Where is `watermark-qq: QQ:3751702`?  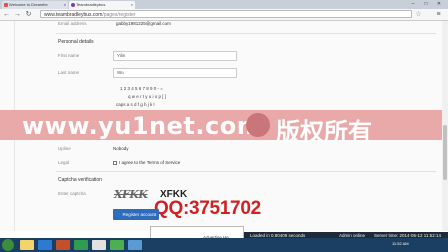 watermark-qq: QQ:3751702 is located at coordinates (207, 208).